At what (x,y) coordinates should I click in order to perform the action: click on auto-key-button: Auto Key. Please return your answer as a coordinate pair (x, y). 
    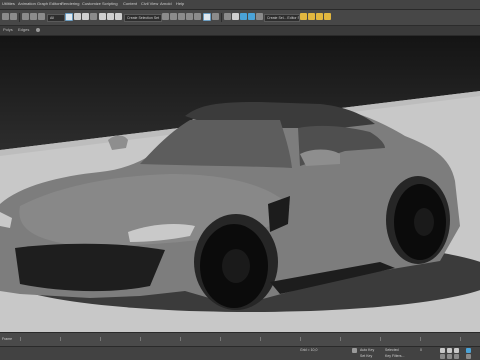
    Looking at the image, I should click on (367, 350).